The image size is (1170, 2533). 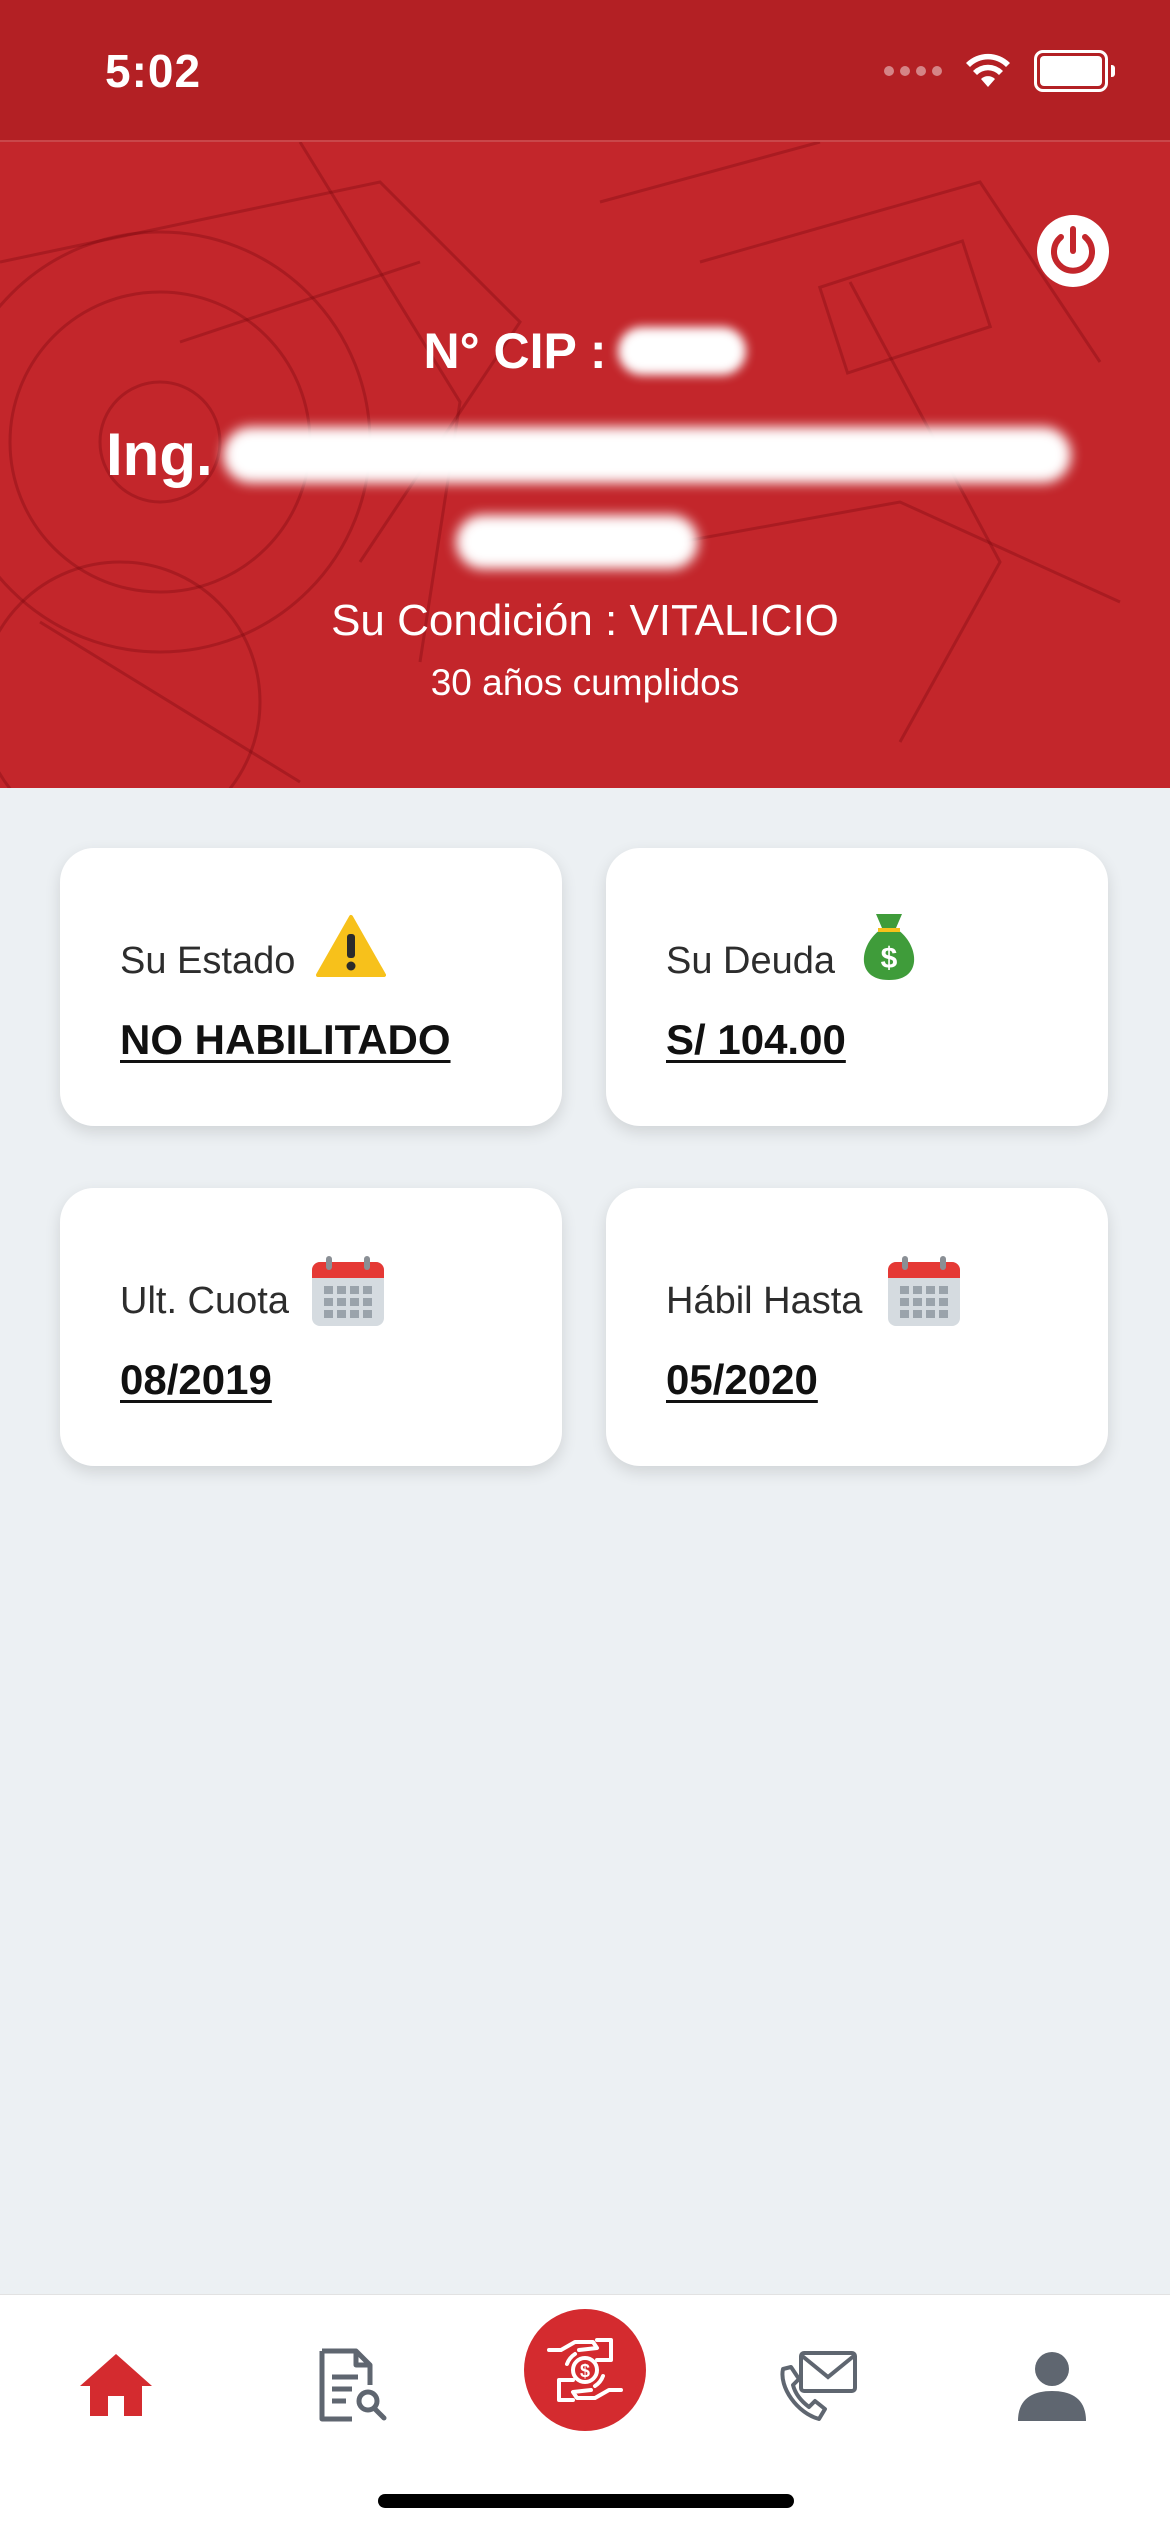 I want to click on home-icon, so click(x=116, y=2385).